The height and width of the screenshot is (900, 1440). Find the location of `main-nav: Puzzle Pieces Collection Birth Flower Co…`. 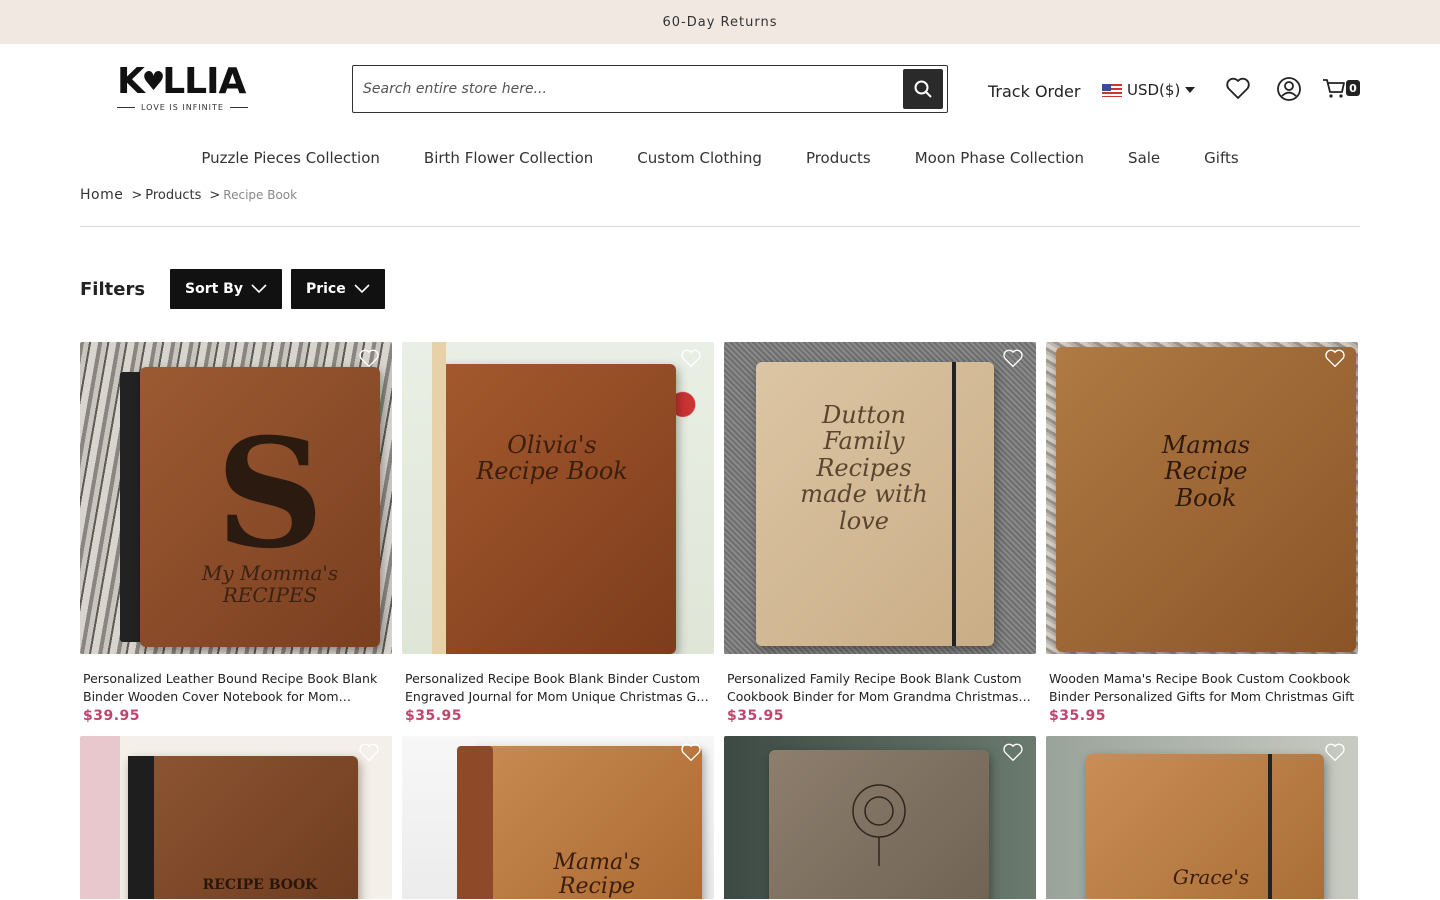

main-nav: Puzzle Pieces Collection Birth Flower Co… is located at coordinates (720, 158).